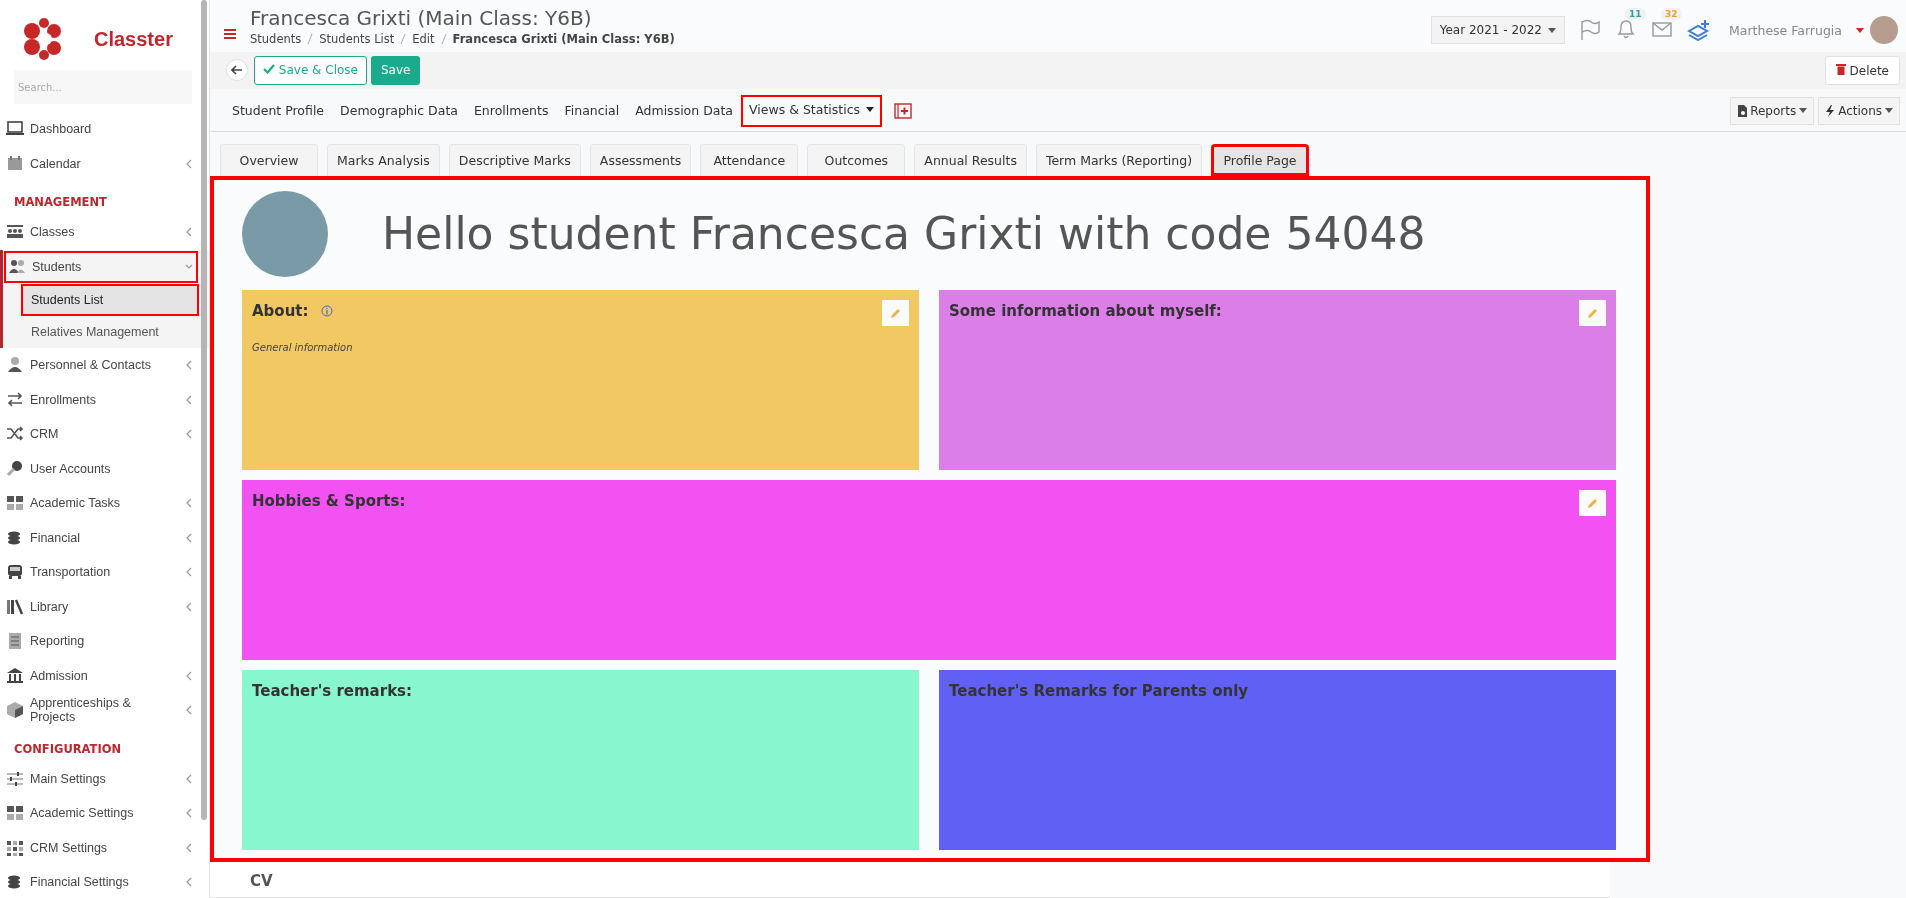 The width and height of the screenshot is (1906, 898). What do you see at coordinates (99, 503) in the screenshot?
I see `sidebar-item: Academic Tasks` at bounding box center [99, 503].